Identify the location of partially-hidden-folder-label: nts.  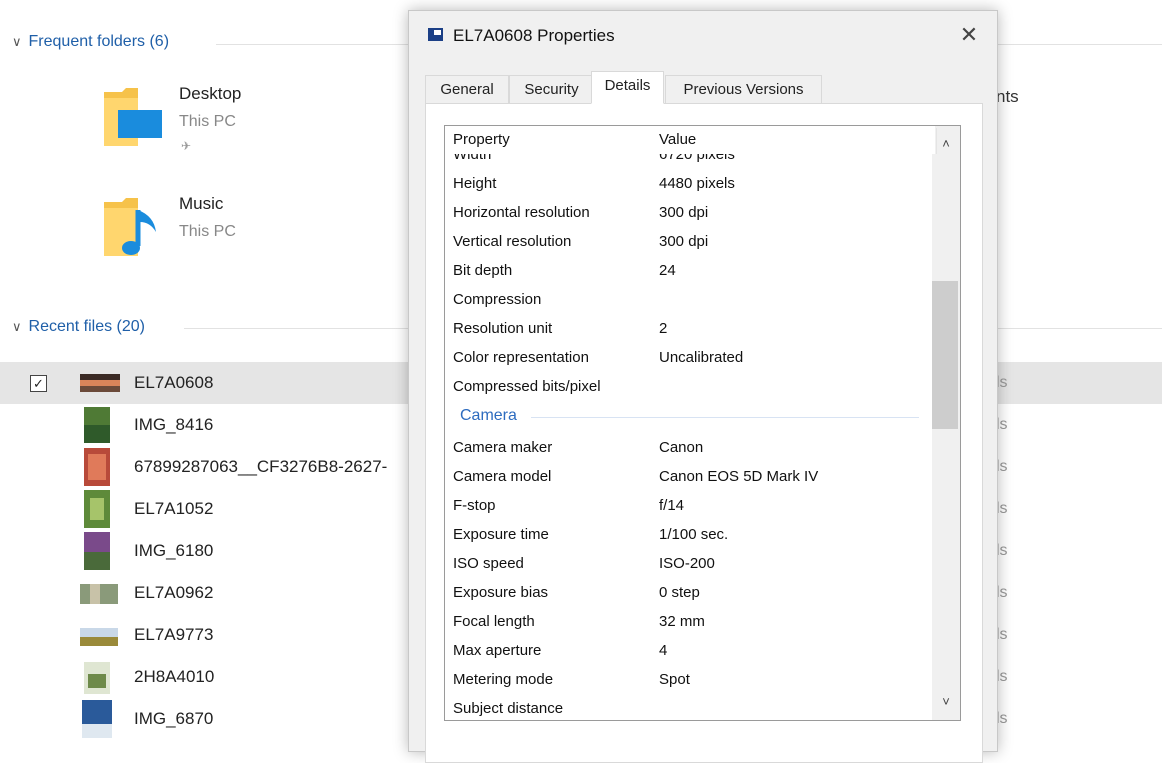
(1007, 96).